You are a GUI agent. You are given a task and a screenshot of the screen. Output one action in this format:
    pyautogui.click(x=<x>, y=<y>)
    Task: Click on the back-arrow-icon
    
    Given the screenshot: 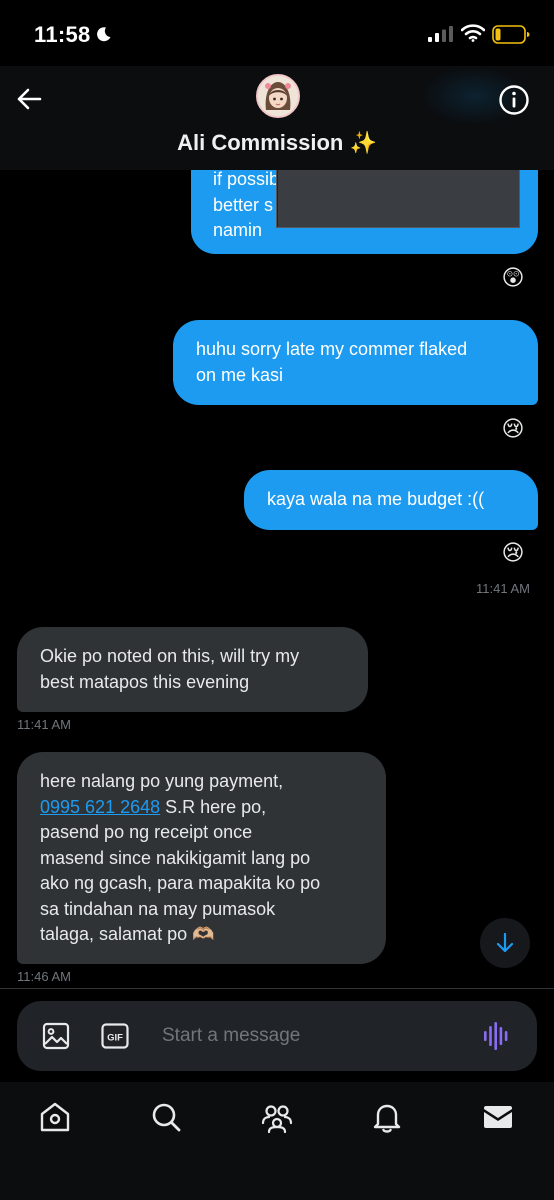 What is the action you would take?
    pyautogui.click(x=29, y=99)
    